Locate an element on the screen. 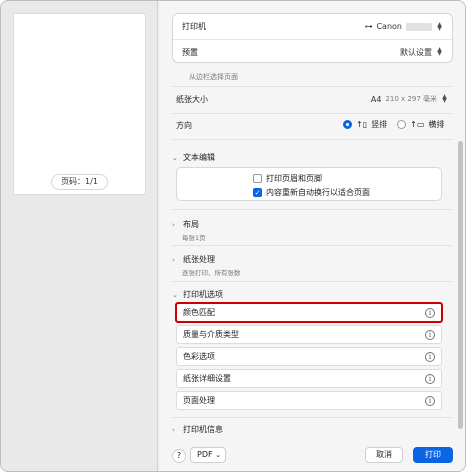  text-edit-title: 文本编辑 is located at coordinates (199, 157).